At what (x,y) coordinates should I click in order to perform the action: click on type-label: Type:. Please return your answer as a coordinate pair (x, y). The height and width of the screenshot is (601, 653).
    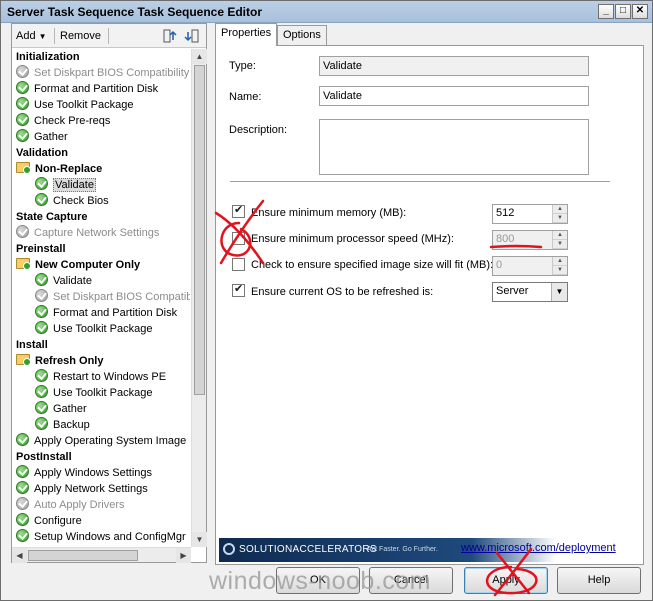
    Looking at the image, I should click on (242, 66).